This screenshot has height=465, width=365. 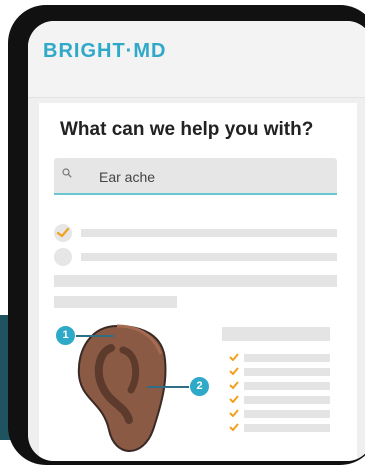 I want to click on brand-logo: BRIGHT·MD, so click(x=105, y=51).